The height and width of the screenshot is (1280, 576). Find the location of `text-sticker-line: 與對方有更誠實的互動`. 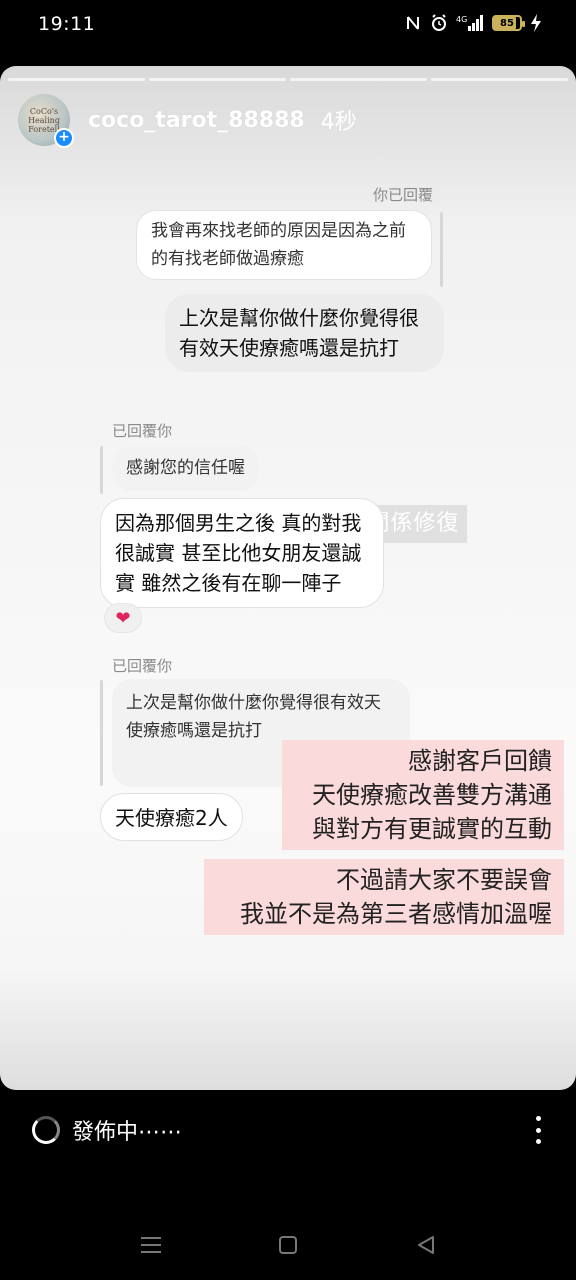

text-sticker-line: 與對方有更誠實的互動 is located at coordinates (432, 829).